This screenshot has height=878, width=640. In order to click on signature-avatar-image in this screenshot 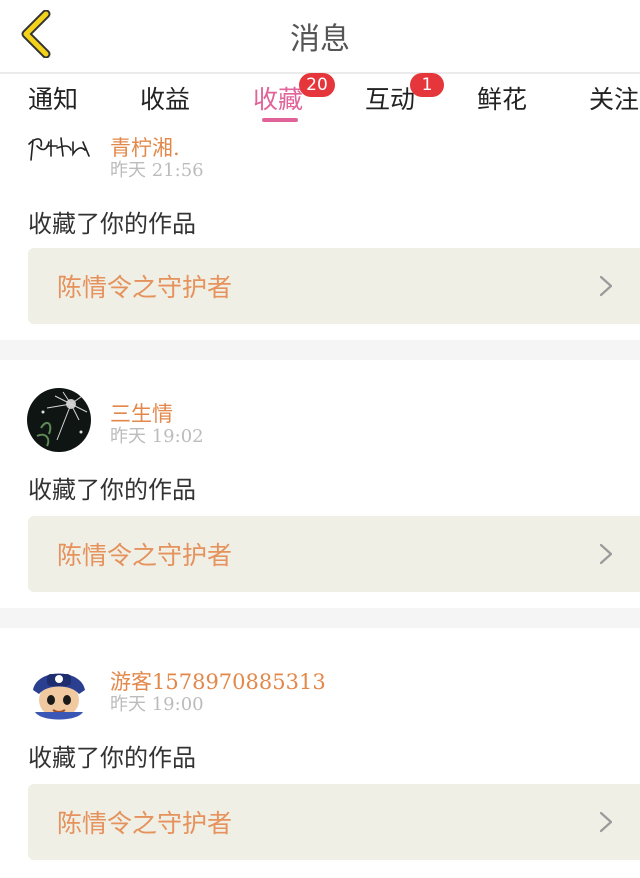, I will do `click(59, 149)`.